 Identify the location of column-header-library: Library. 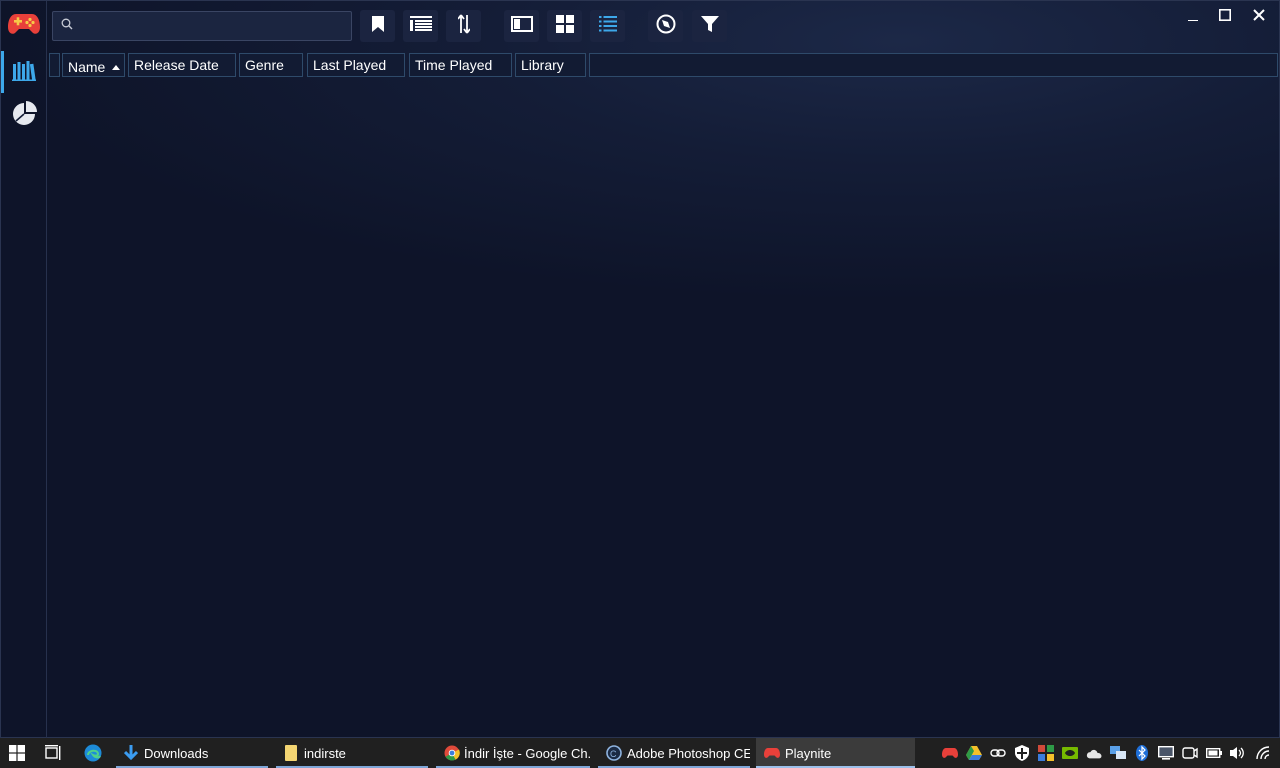
(550, 65).